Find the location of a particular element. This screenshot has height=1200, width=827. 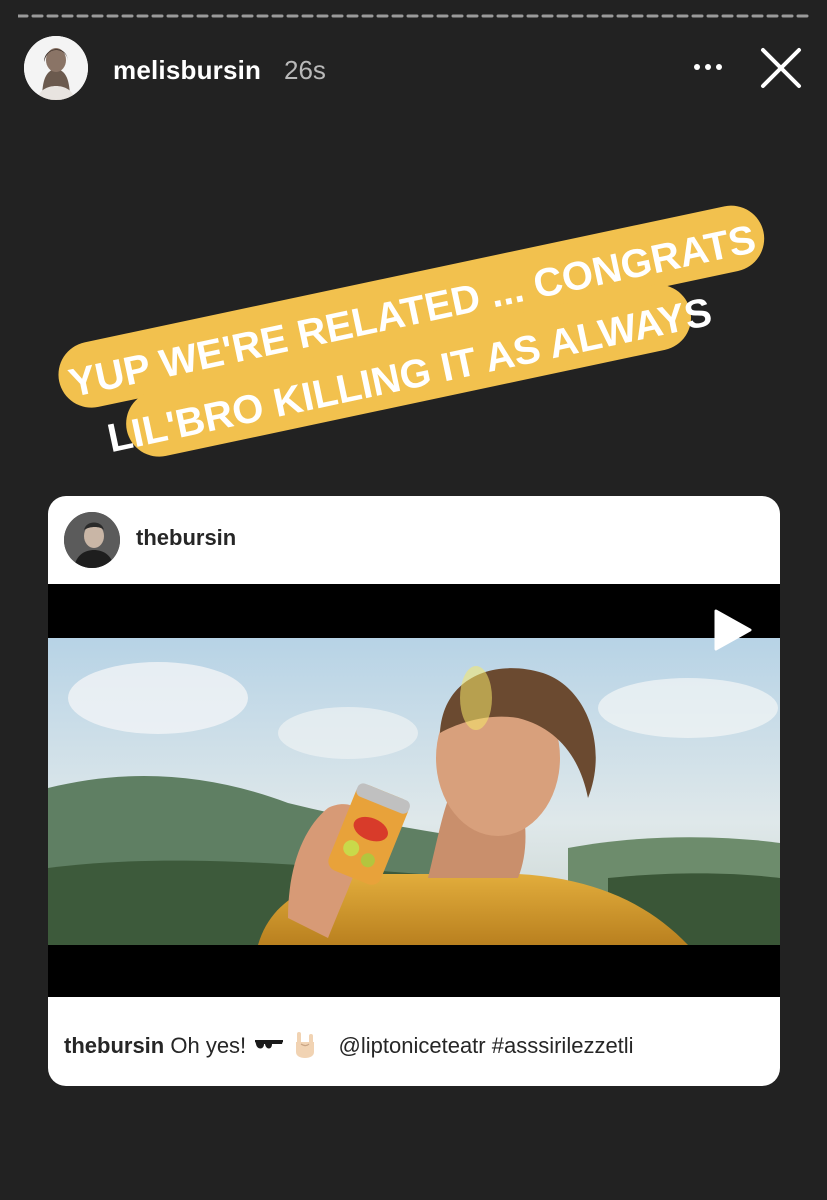

rock-on-hand-emoji-icon is located at coordinates (305, 1047).